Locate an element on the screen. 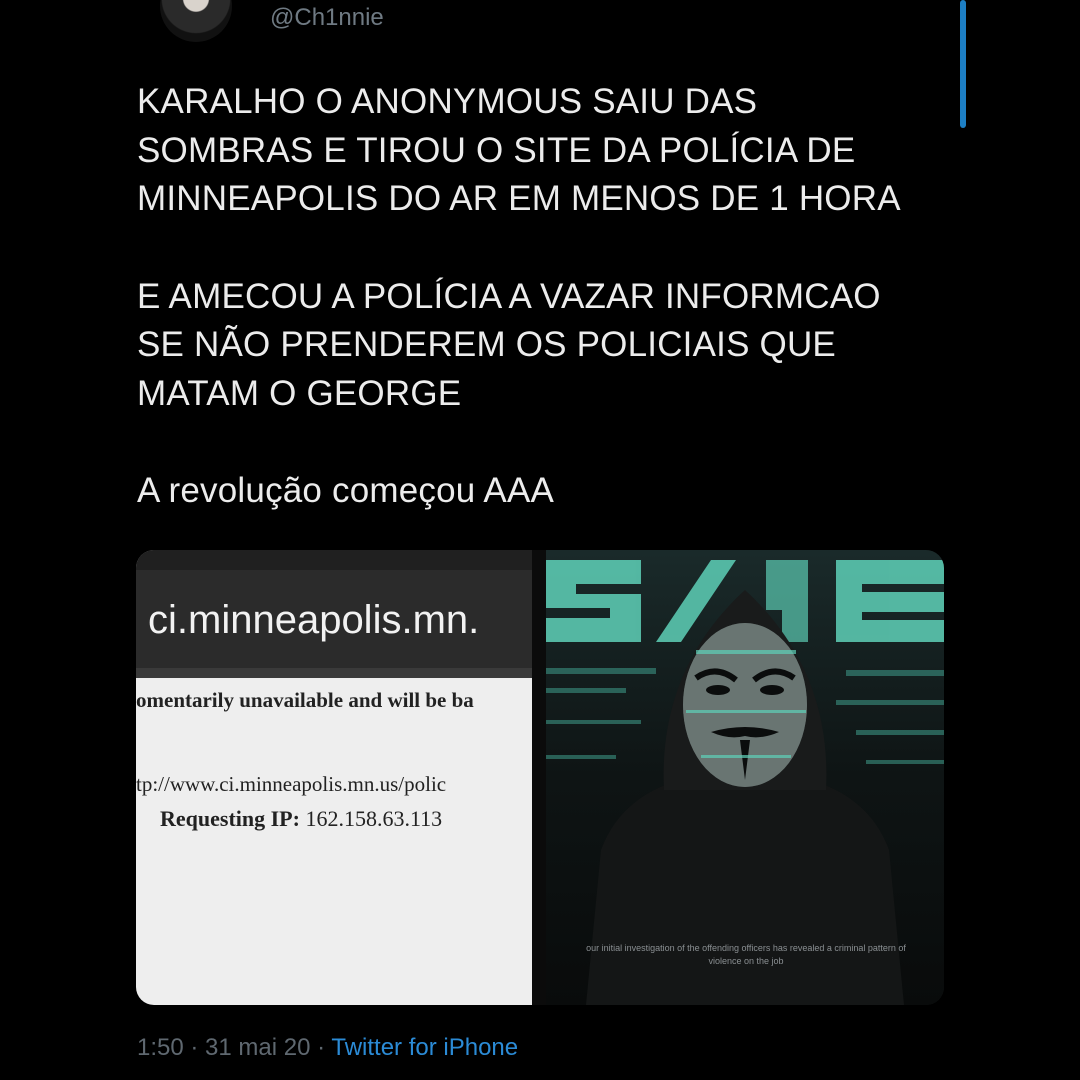  tweet-source-link: Twitter for iPhone is located at coordinates (424, 1047).